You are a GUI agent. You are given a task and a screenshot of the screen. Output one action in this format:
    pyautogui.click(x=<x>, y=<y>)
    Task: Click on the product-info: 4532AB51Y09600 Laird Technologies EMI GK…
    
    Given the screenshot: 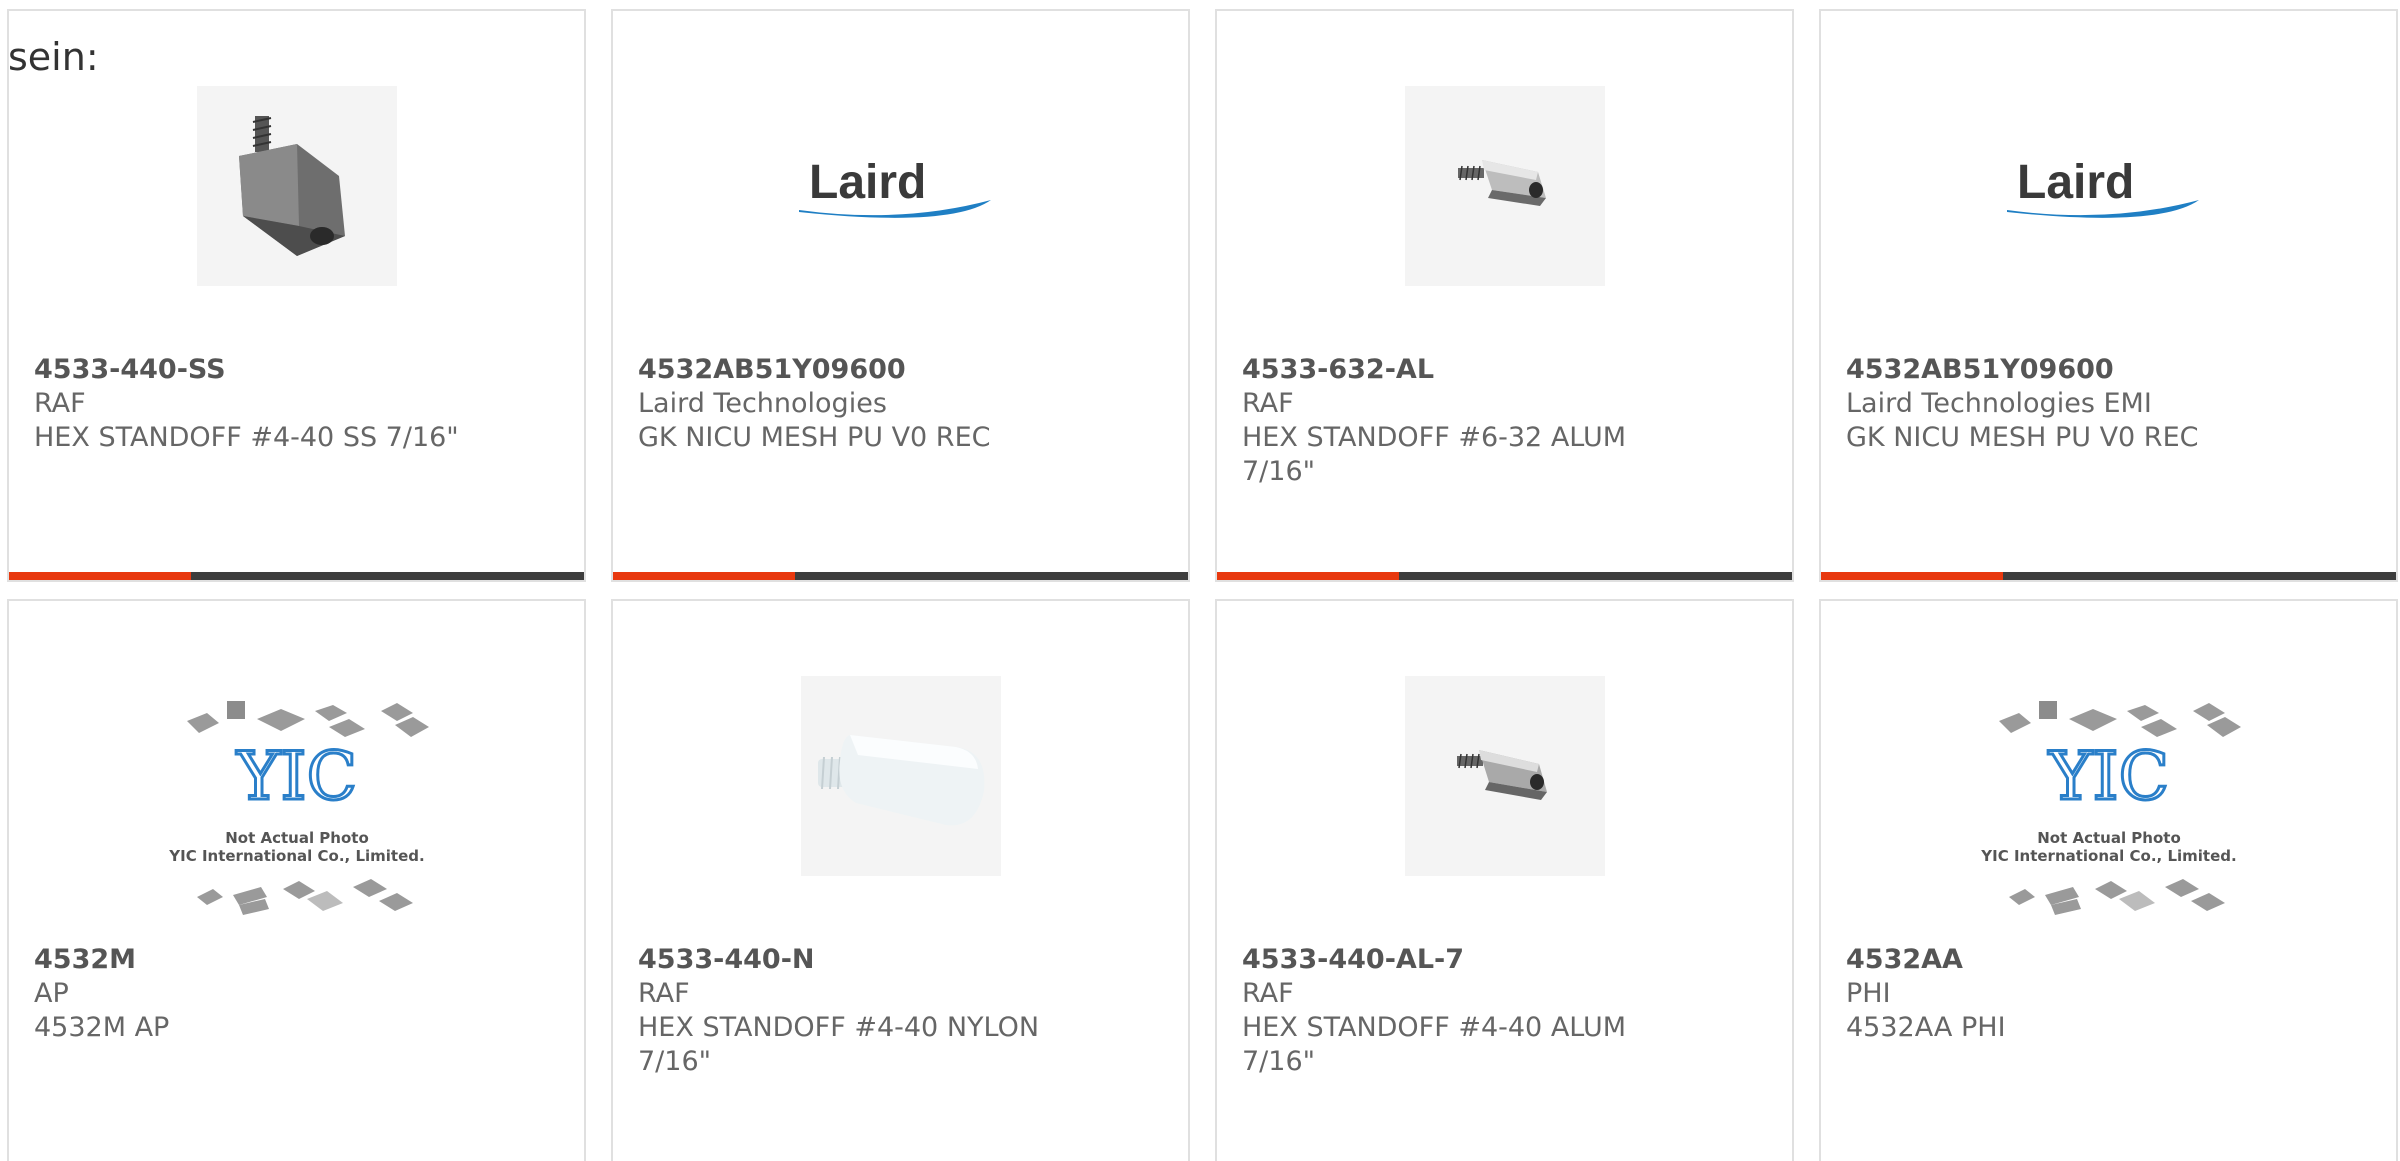 What is the action you would take?
    pyautogui.click(x=2111, y=404)
    